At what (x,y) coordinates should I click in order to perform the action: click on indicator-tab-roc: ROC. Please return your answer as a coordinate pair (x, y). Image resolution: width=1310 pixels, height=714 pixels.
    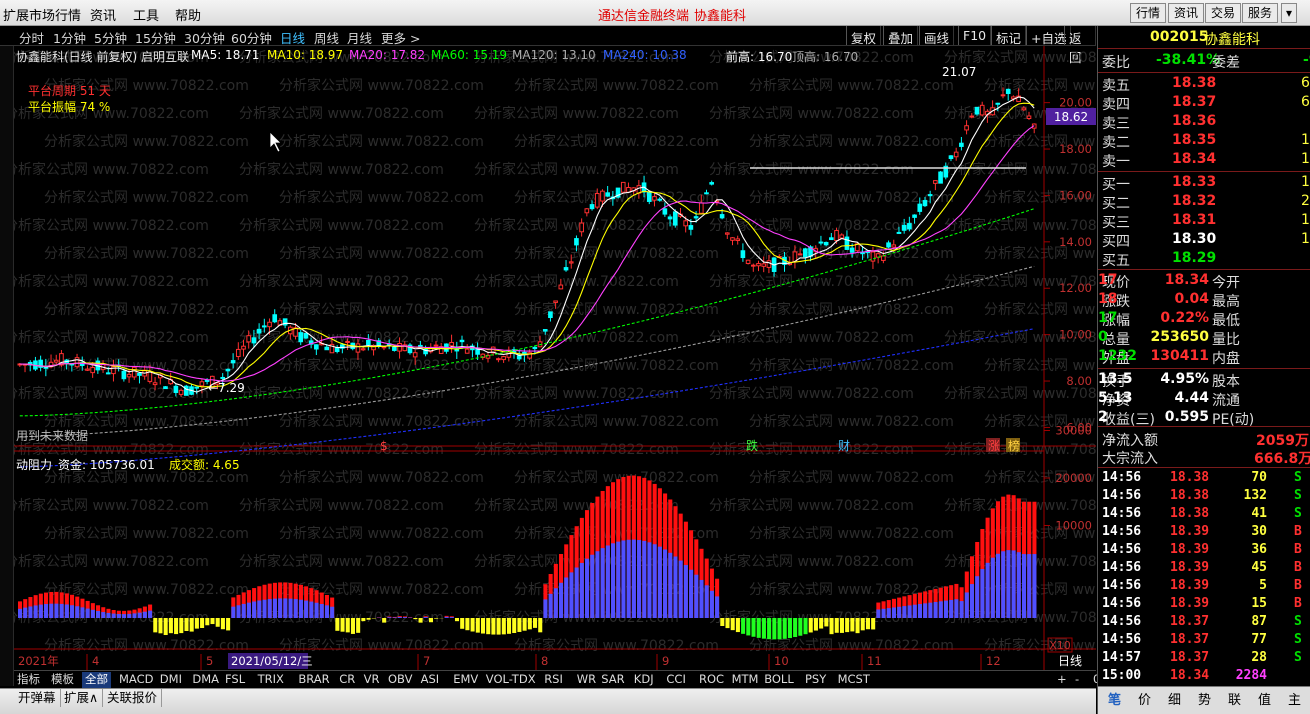
    Looking at the image, I should click on (711, 680).